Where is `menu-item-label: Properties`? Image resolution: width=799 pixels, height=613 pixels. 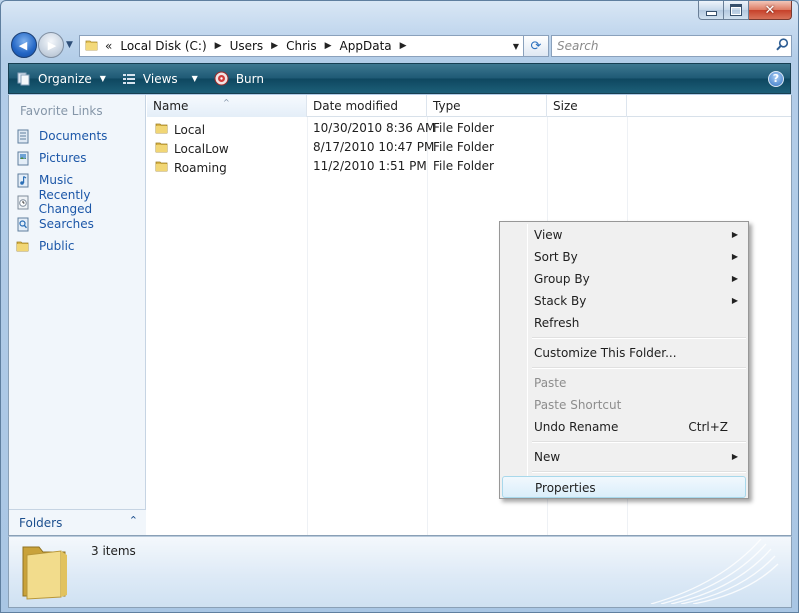 menu-item-label: Properties is located at coordinates (565, 488).